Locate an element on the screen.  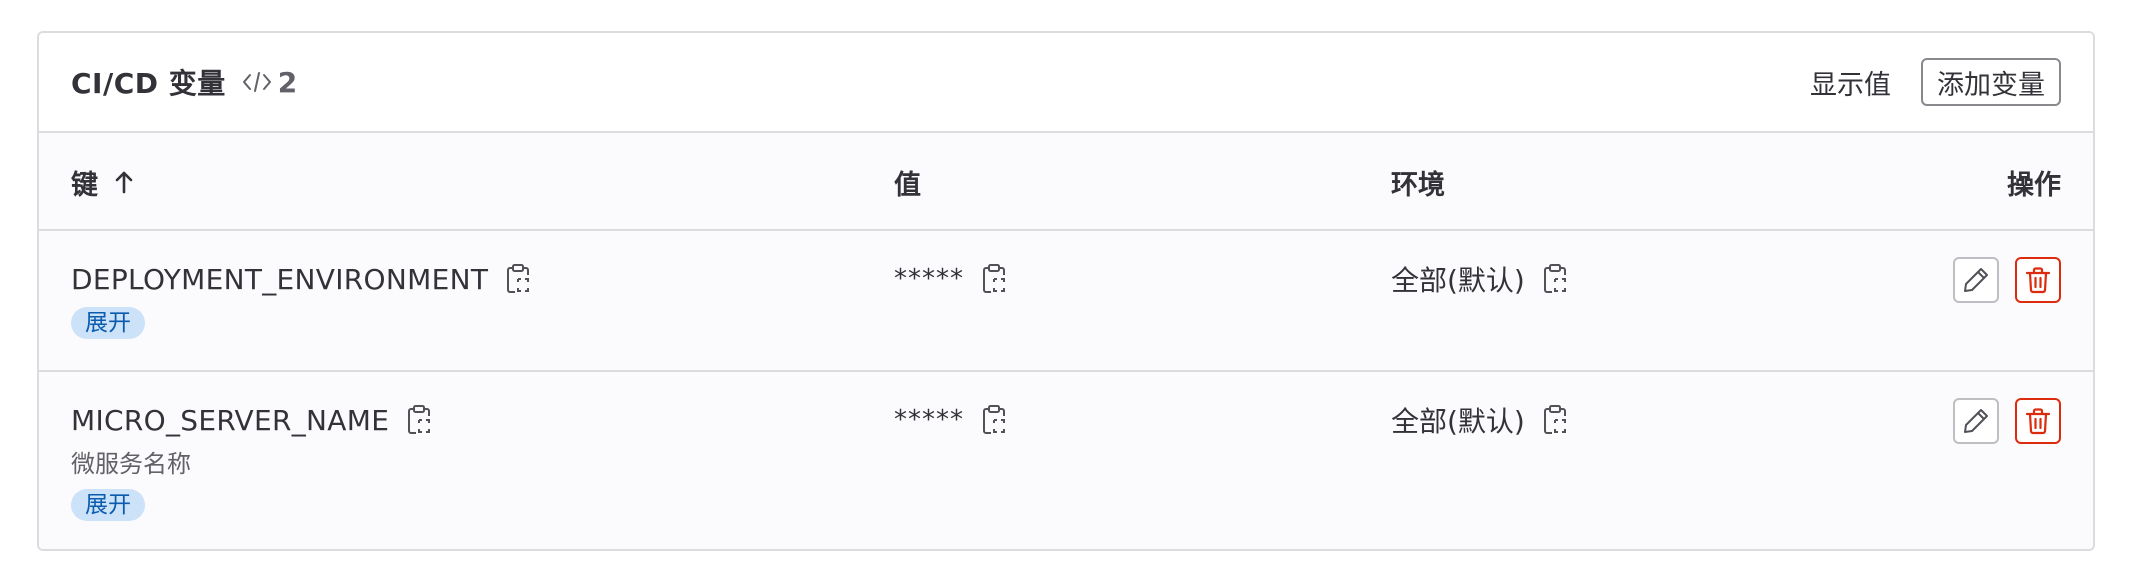
variable-count: 2 is located at coordinates (269, 82).